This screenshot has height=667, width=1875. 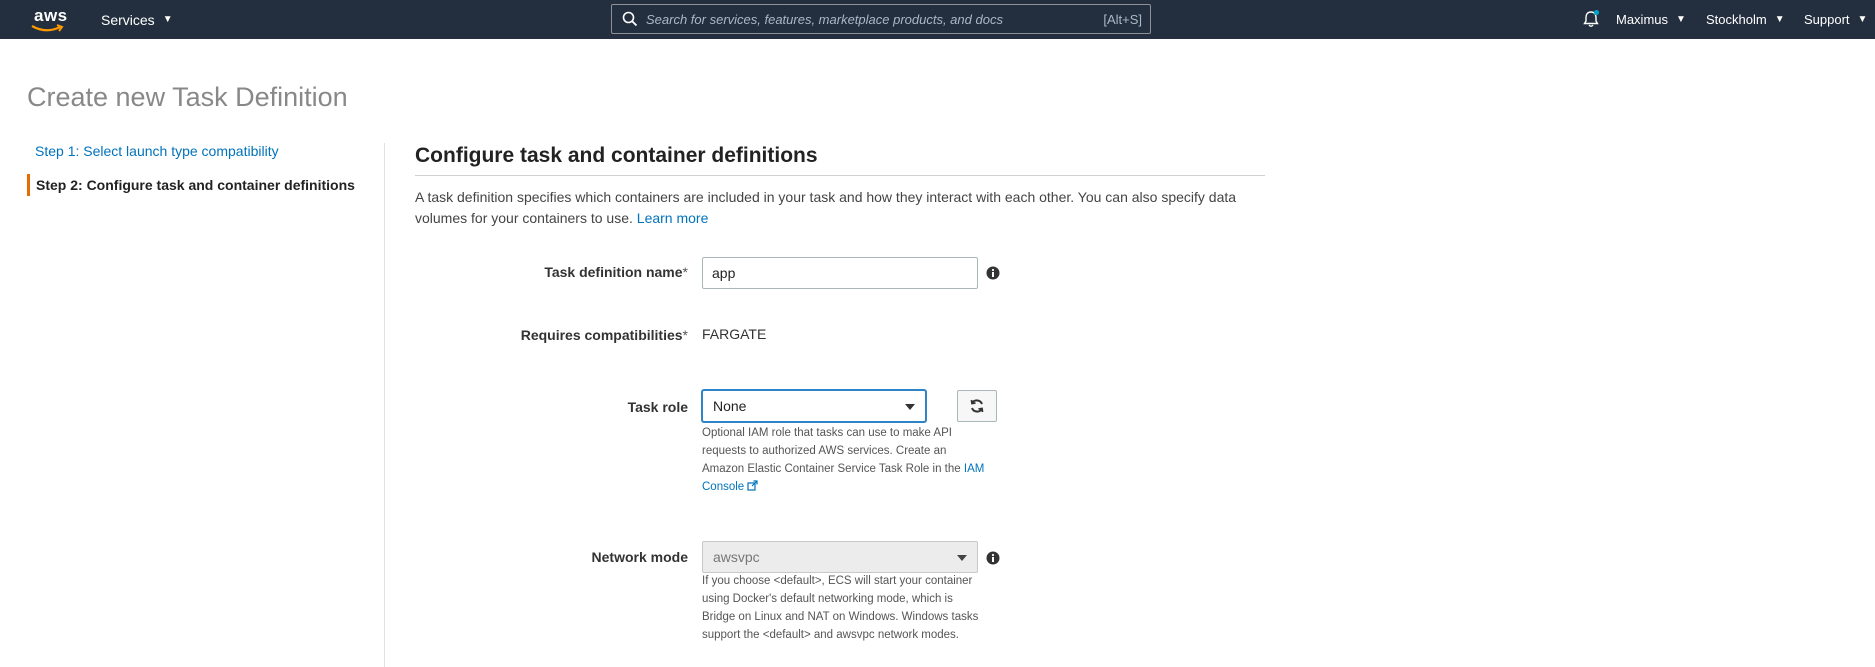 I want to click on region-menu: Stockholm ▼, so click(x=1745, y=19).